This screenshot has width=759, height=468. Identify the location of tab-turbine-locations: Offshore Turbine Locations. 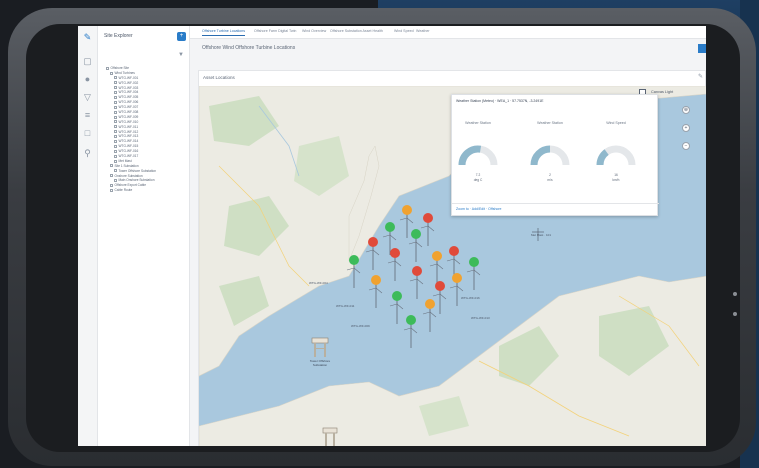
(224, 32).